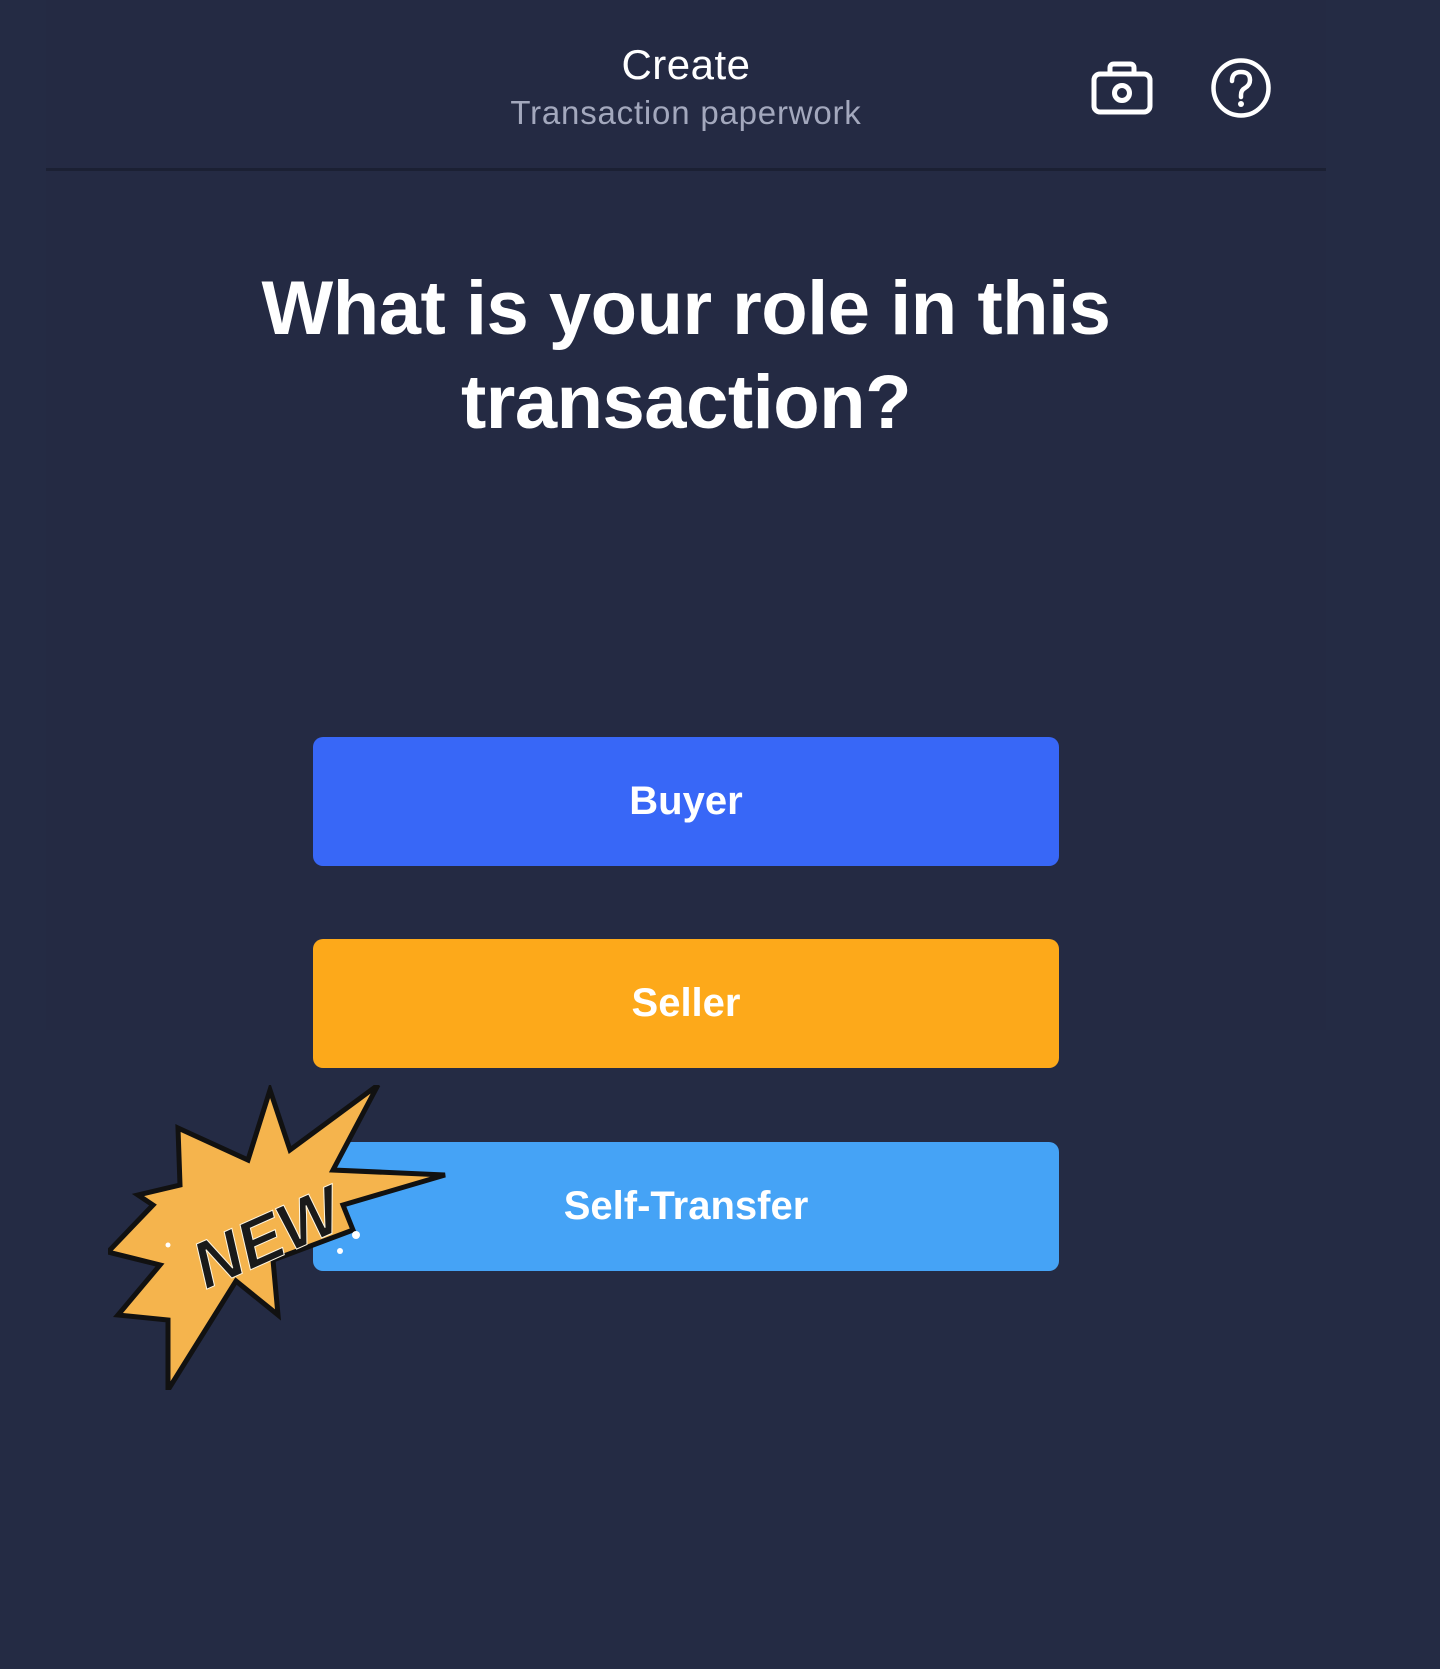  What do you see at coordinates (277, 1237) in the screenshot?
I see `new-badge: NEW` at bounding box center [277, 1237].